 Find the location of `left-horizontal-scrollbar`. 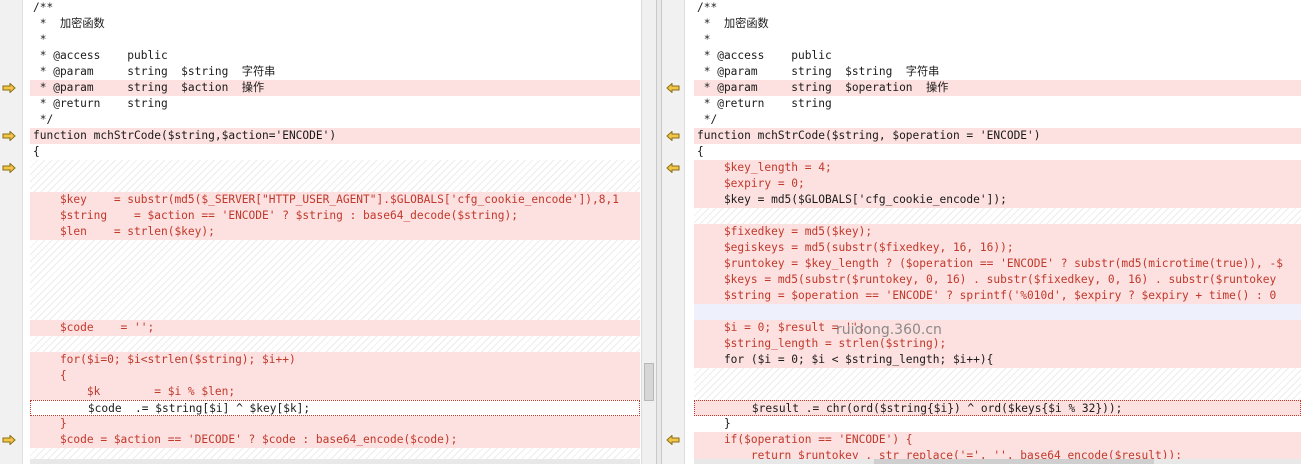

left-horizontal-scrollbar is located at coordinates (335, 461).